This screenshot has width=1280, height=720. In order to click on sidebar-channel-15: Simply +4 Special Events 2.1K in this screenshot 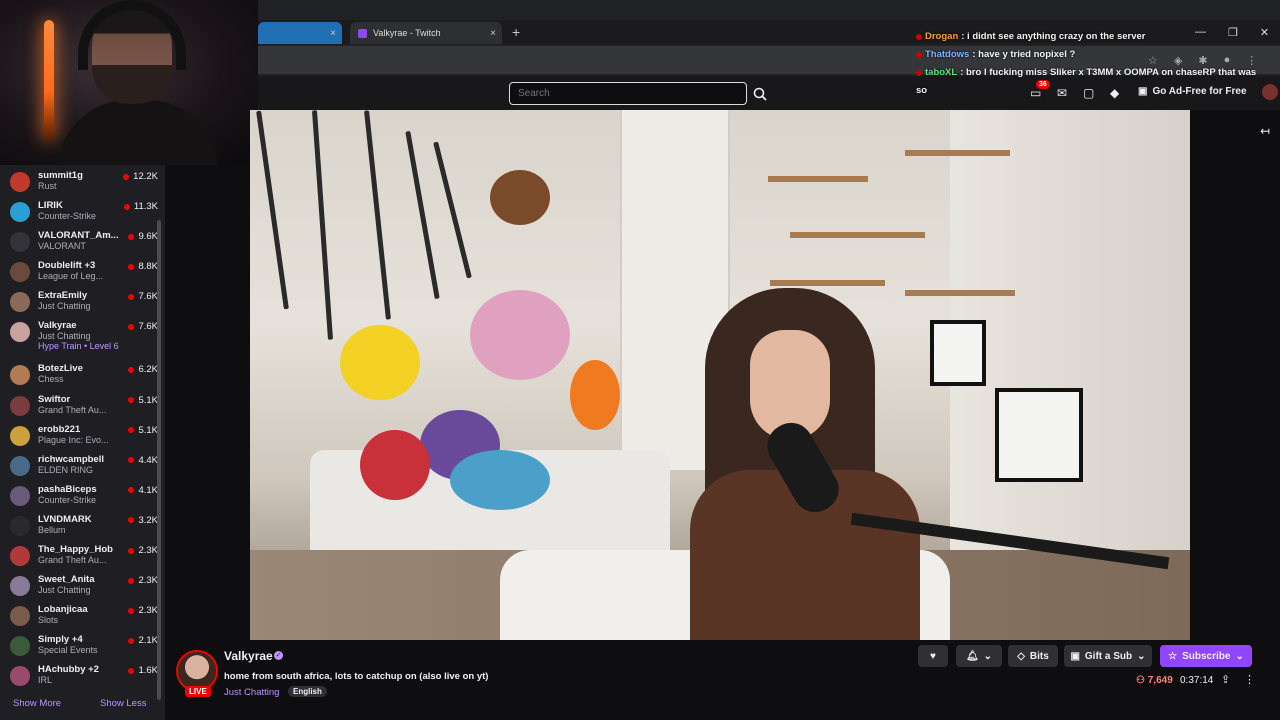, I will do `click(84, 649)`.